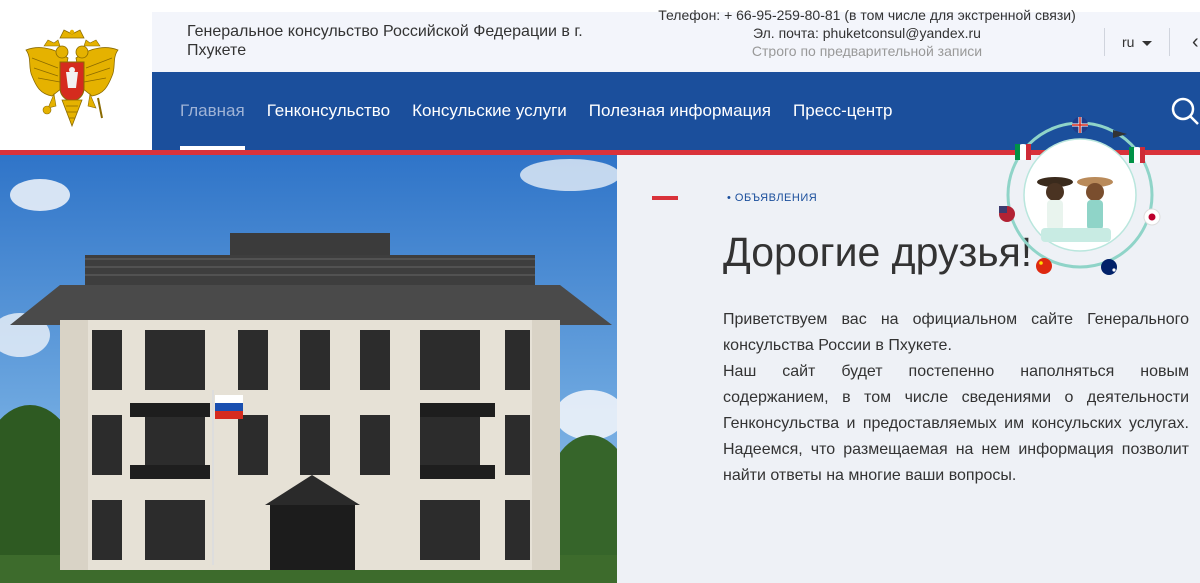 Image resolution: width=1200 pixels, height=583 pixels. I want to click on search-icon, so click(1183, 111).